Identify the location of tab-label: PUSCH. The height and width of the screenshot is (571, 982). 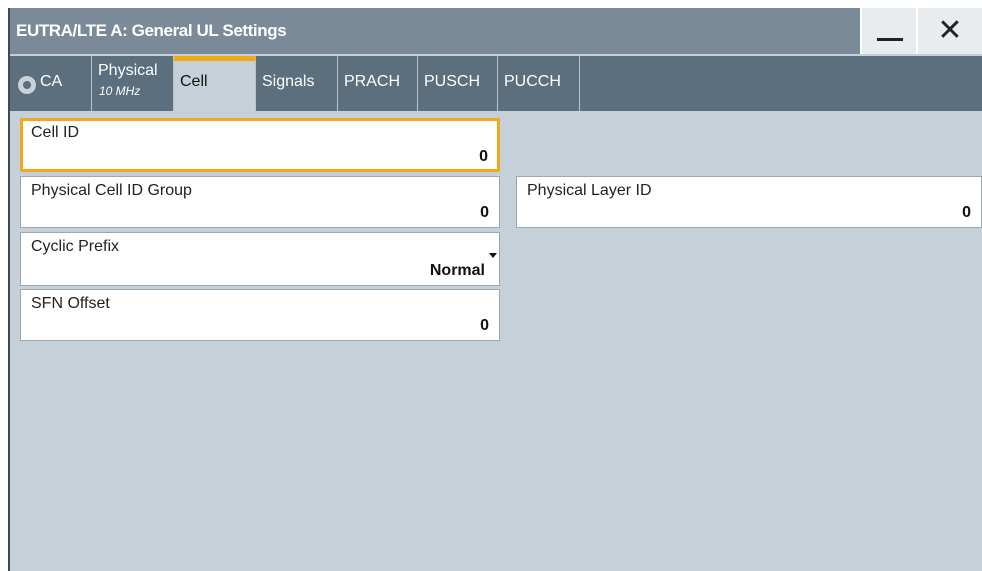
(452, 81).